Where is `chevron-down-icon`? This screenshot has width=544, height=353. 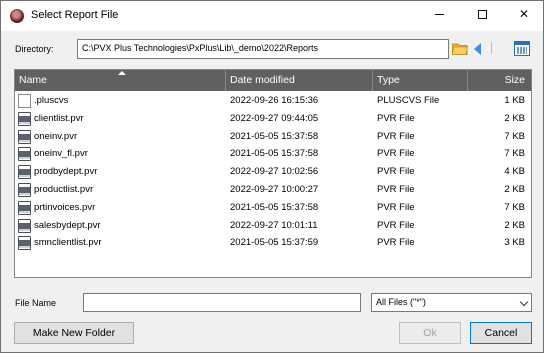
chevron-down-icon is located at coordinates (524, 302).